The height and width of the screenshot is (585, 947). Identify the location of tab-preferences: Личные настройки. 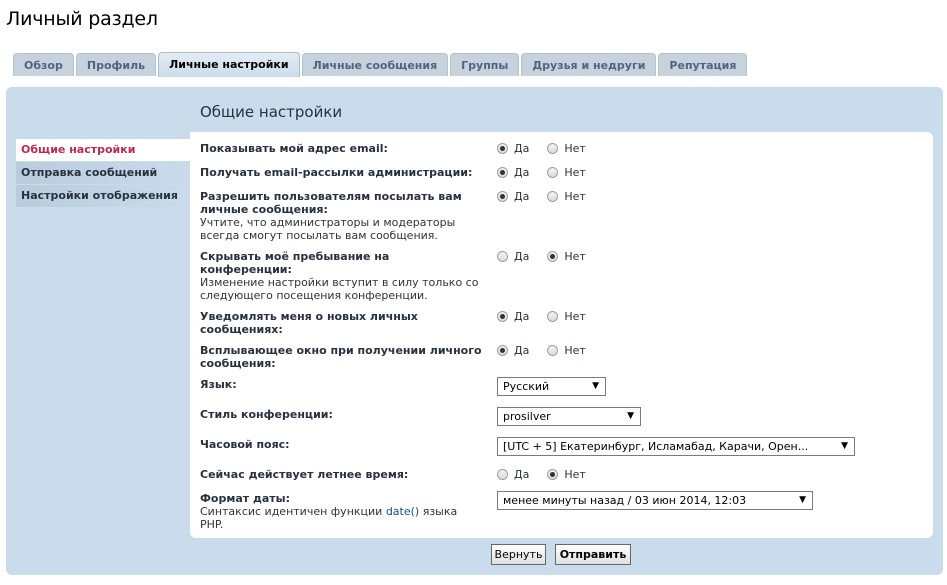
(229, 64).